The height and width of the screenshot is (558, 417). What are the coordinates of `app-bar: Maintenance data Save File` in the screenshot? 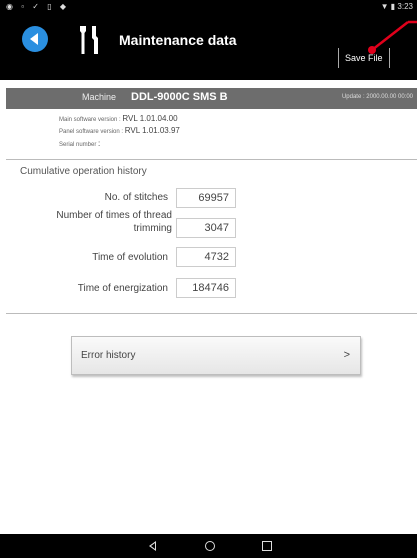 It's located at (208, 47).